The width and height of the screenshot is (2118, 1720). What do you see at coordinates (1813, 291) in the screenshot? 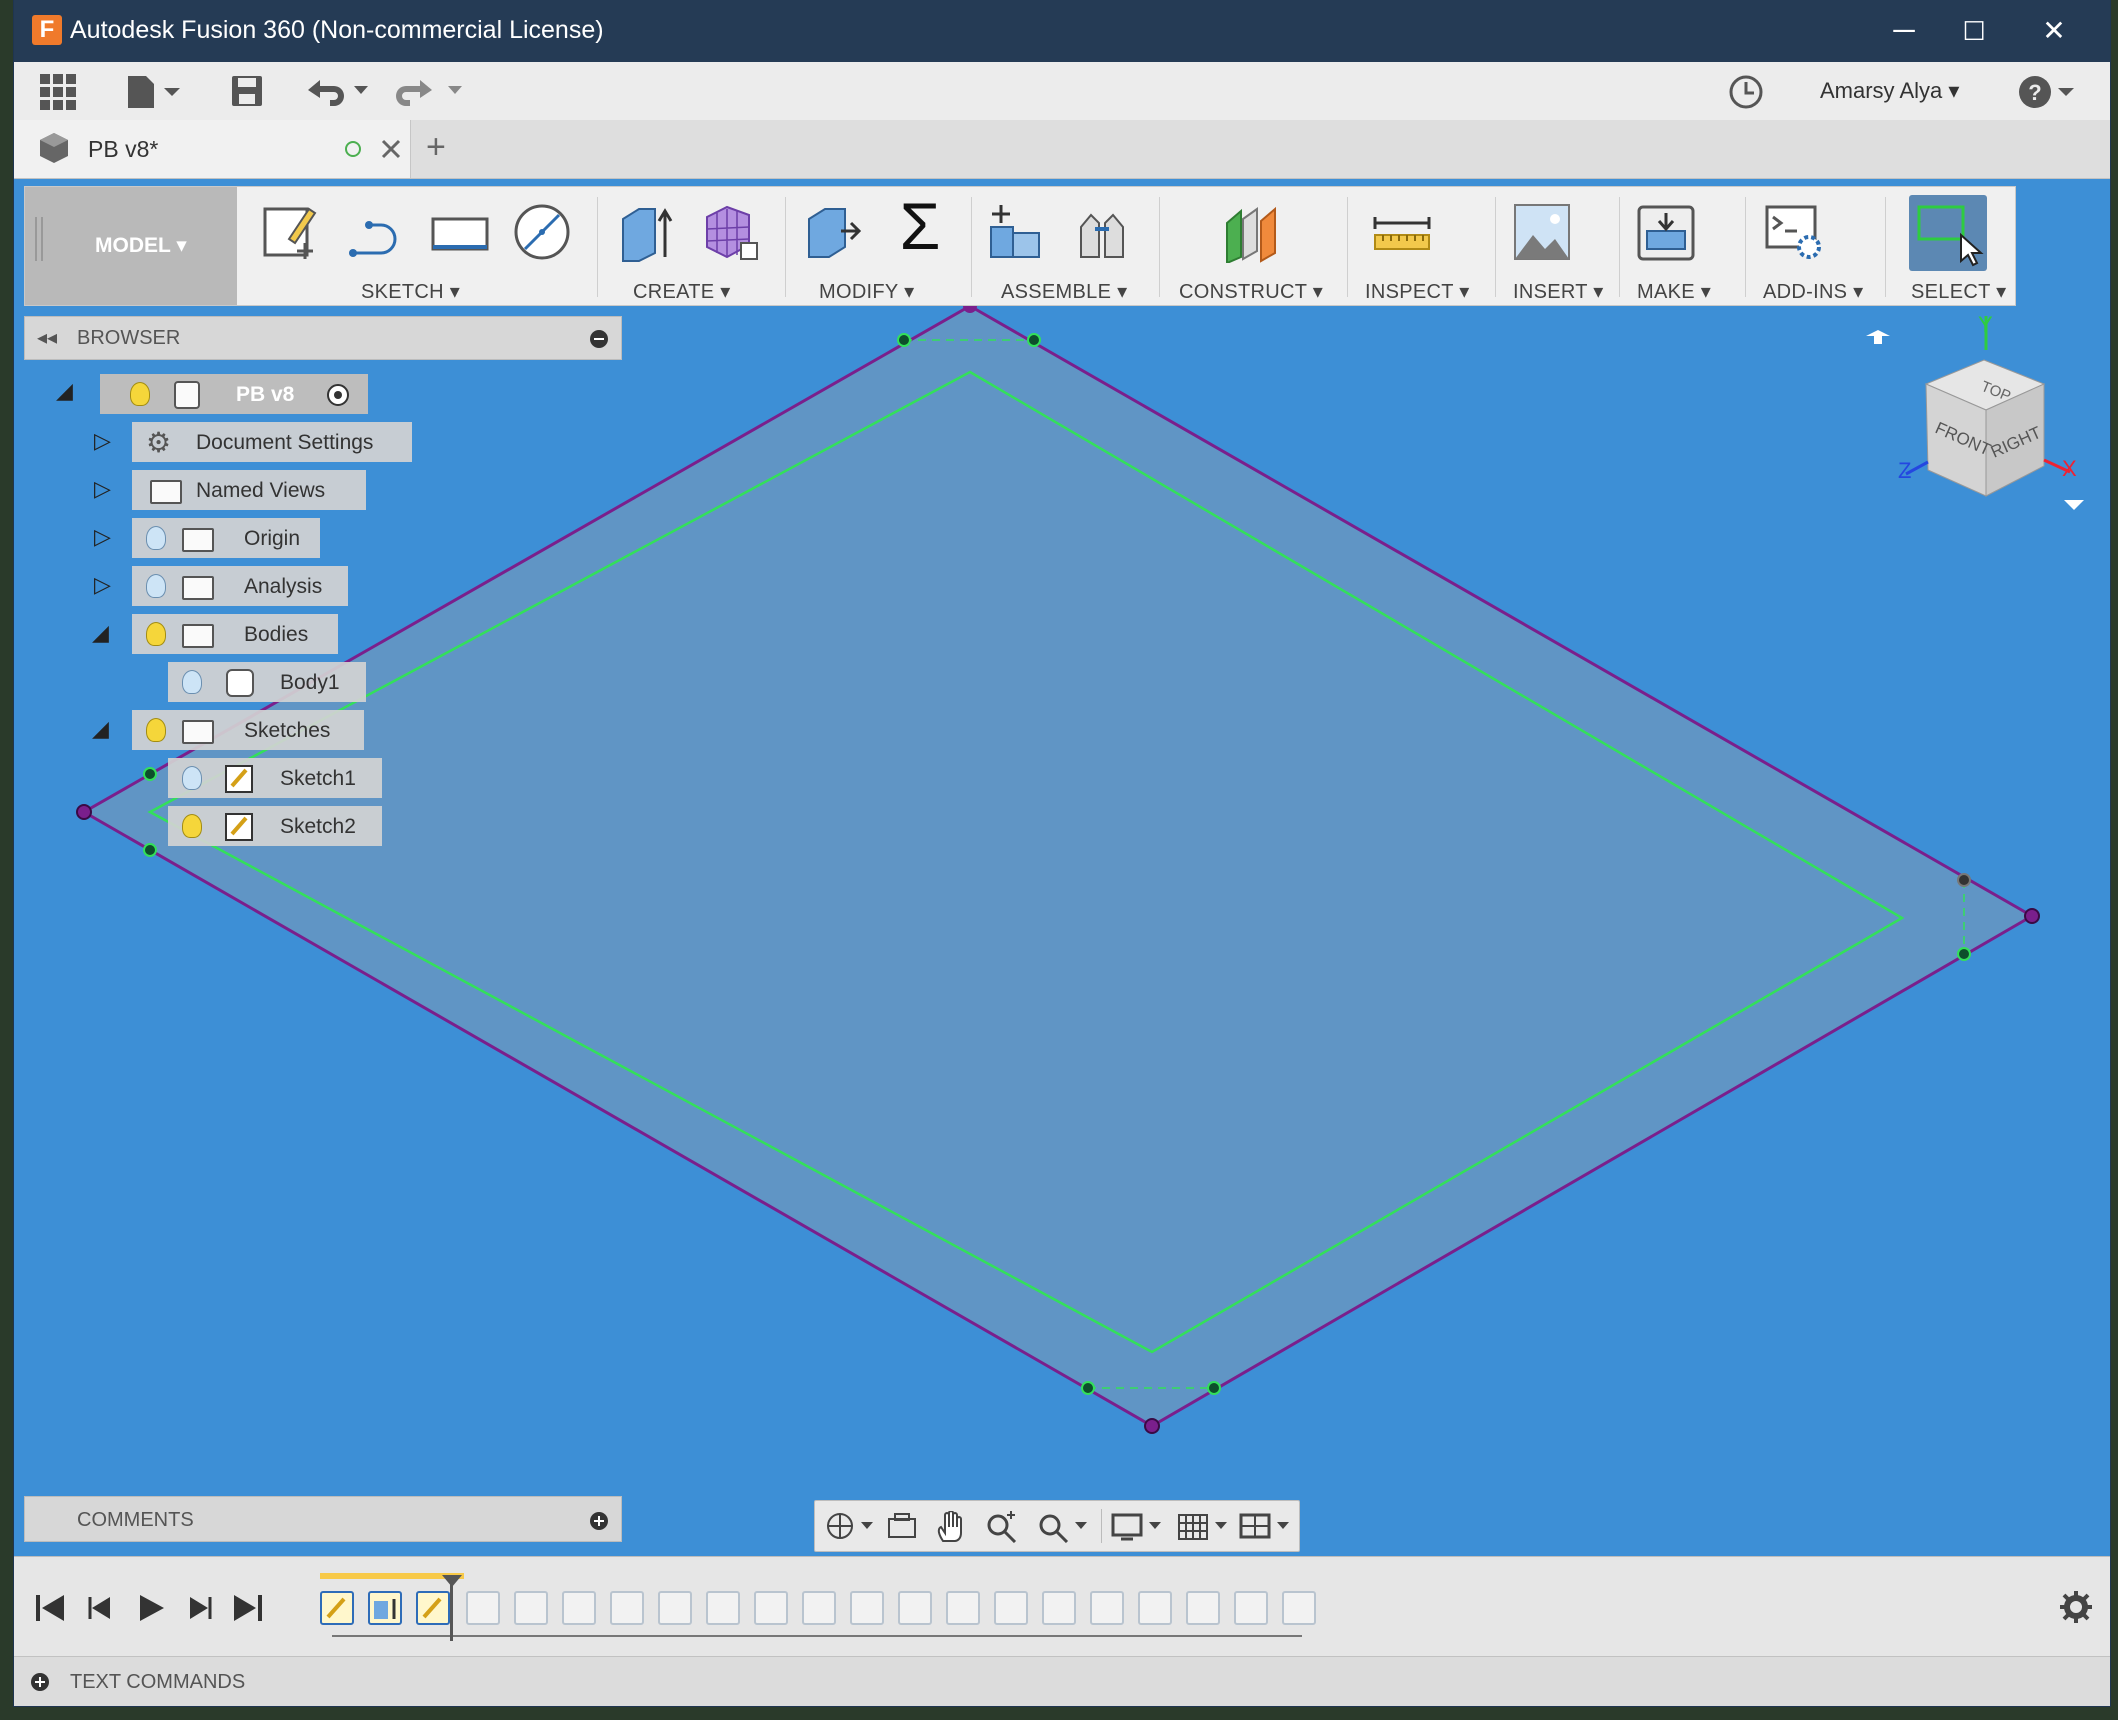
I see `add-ins-menu: ADD-INS ▾` at bounding box center [1813, 291].